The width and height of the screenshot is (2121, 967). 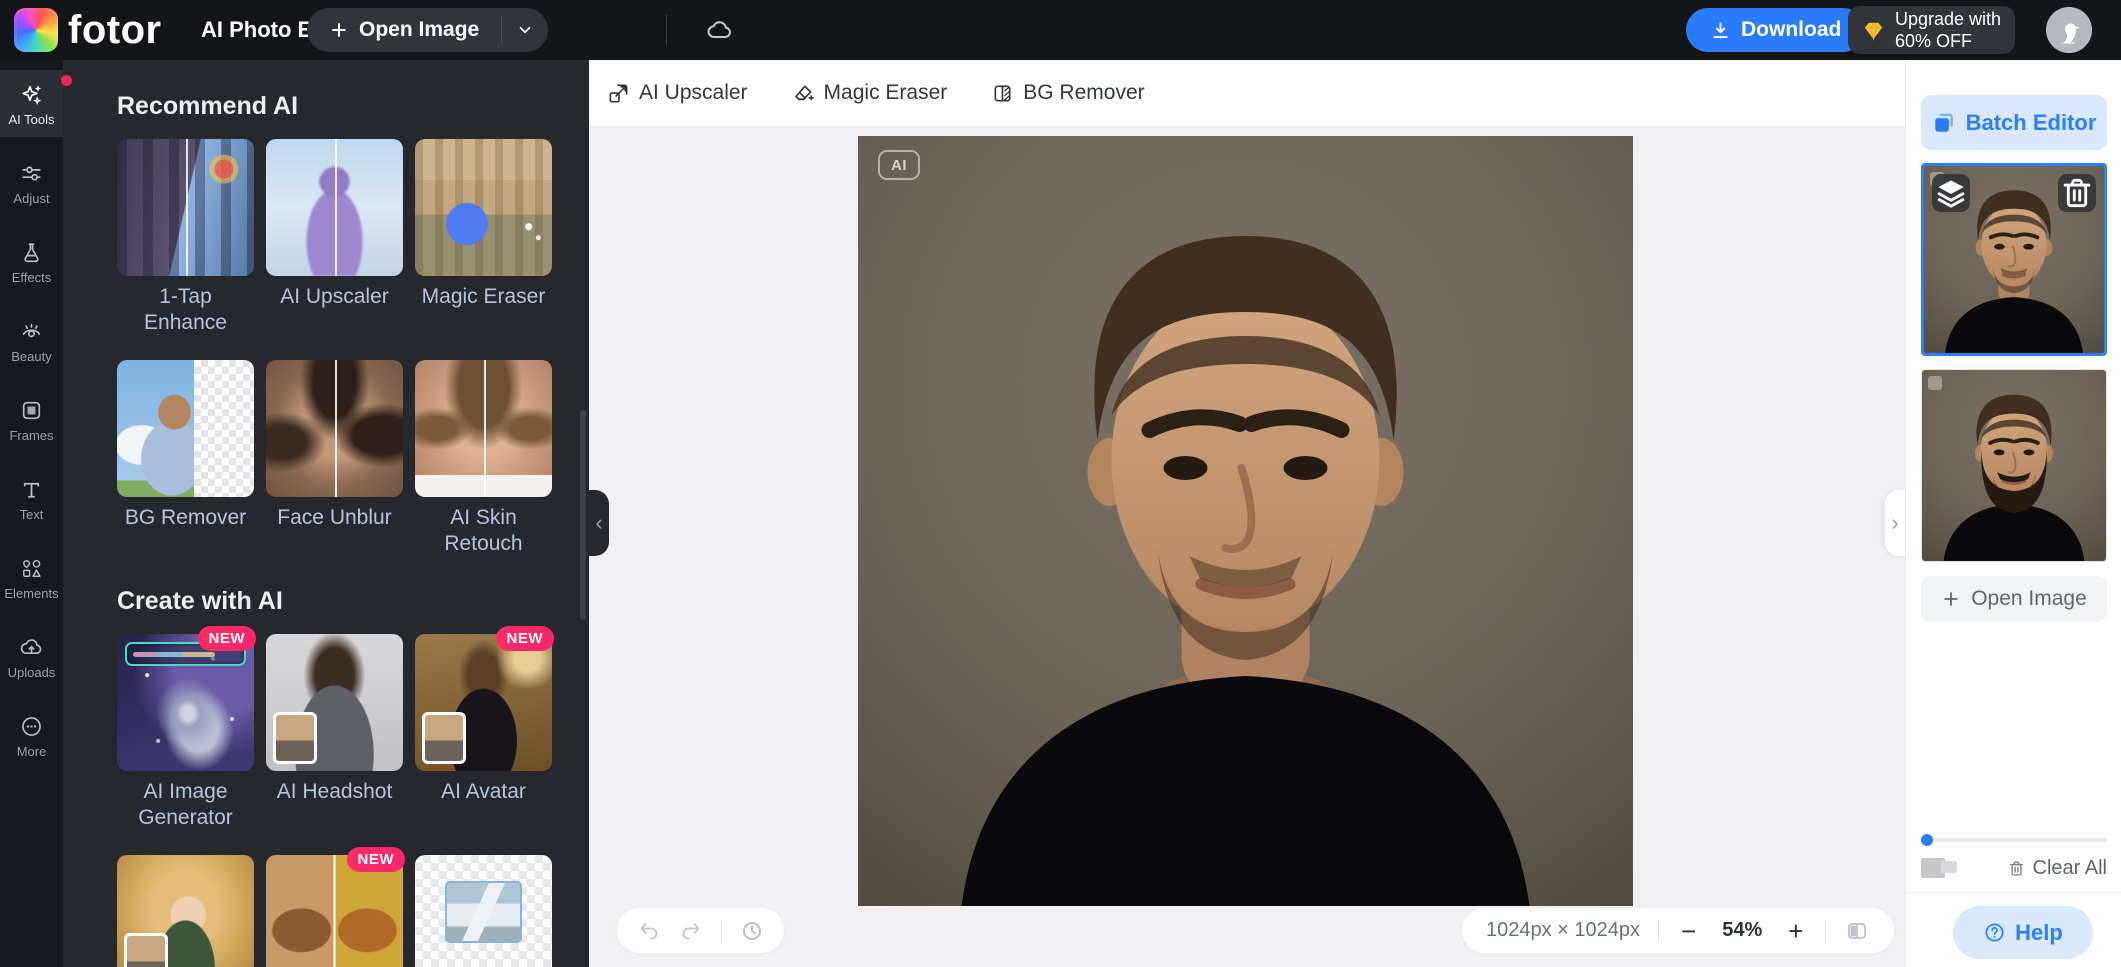 What do you see at coordinates (524, 638) in the screenshot?
I see `new-badge: NEW` at bounding box center [524, 638].